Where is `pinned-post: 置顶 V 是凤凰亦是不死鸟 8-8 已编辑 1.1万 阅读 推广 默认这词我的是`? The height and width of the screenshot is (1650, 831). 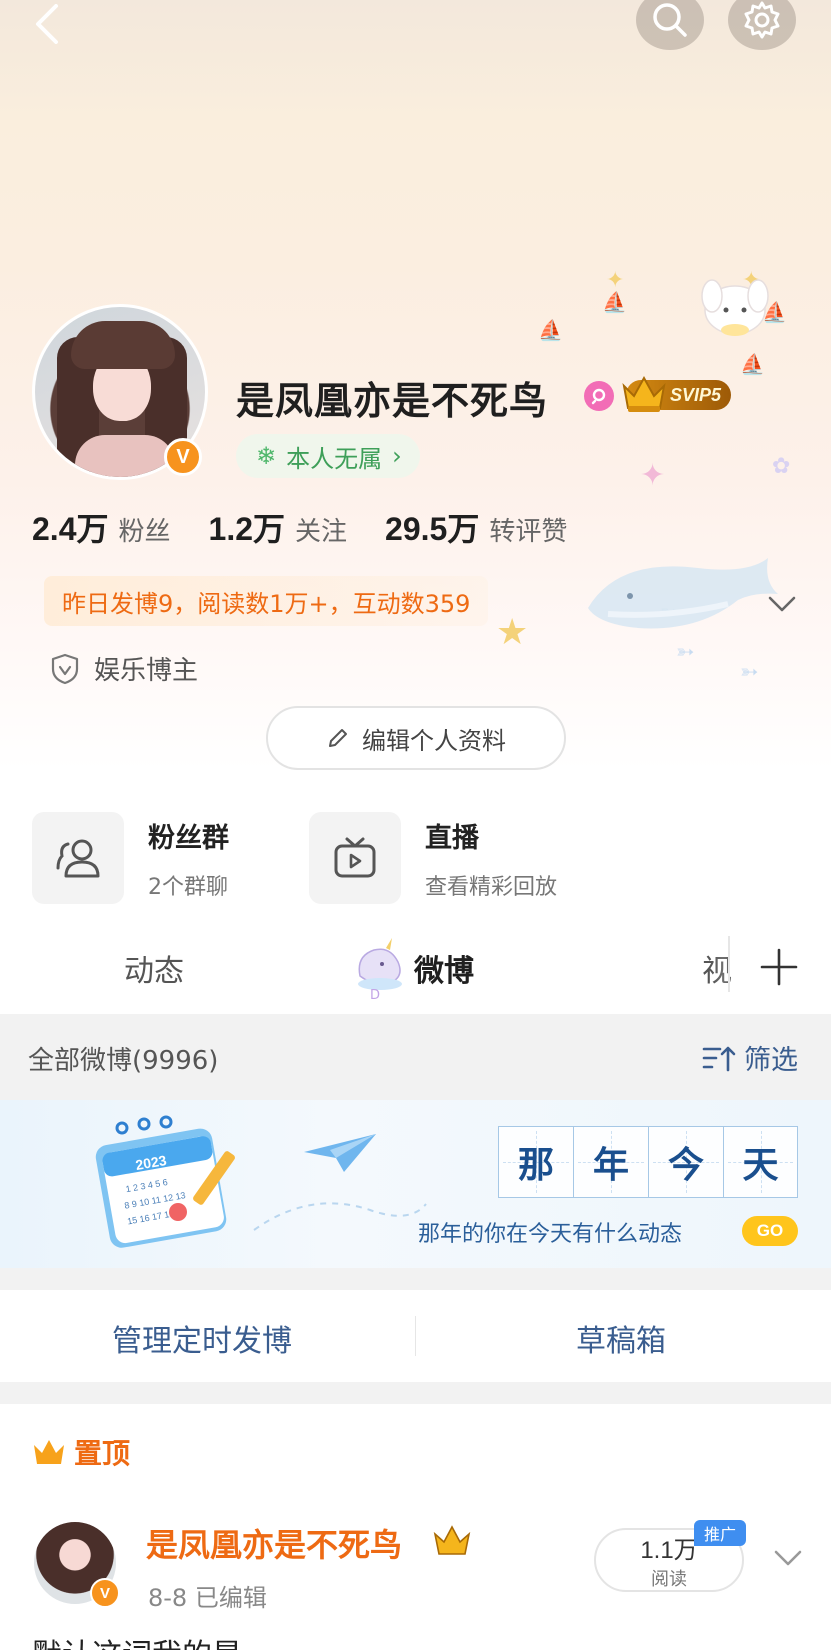 pinned-post: 置顶 V 是凤凰亦是不死鸟 8-8 已编辑 1.1万 阅读 推广 默认这词我的是 is located at coordinates (415, 1527).